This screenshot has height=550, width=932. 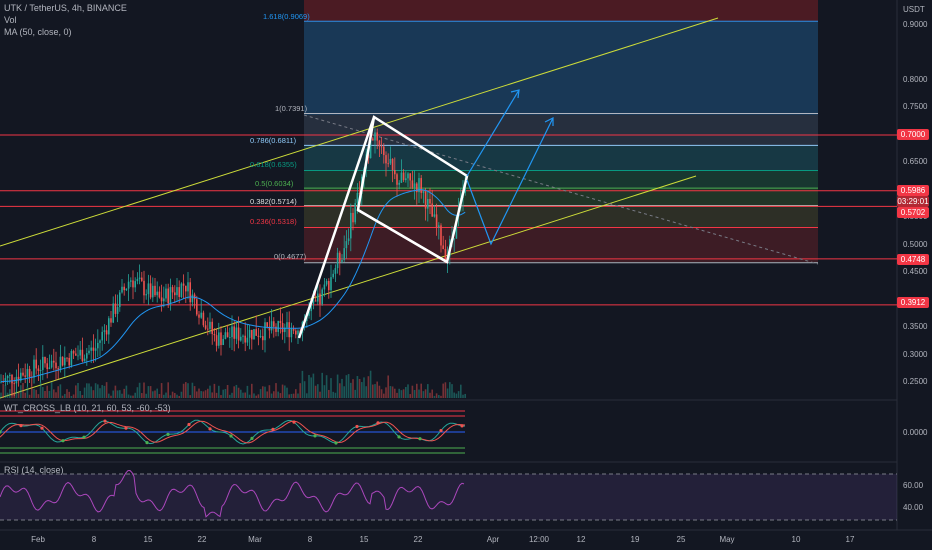 What do you see at coordinates (94, 539) in the screenshot?
I see `time-label: 8` at bounding box center [94, 539].